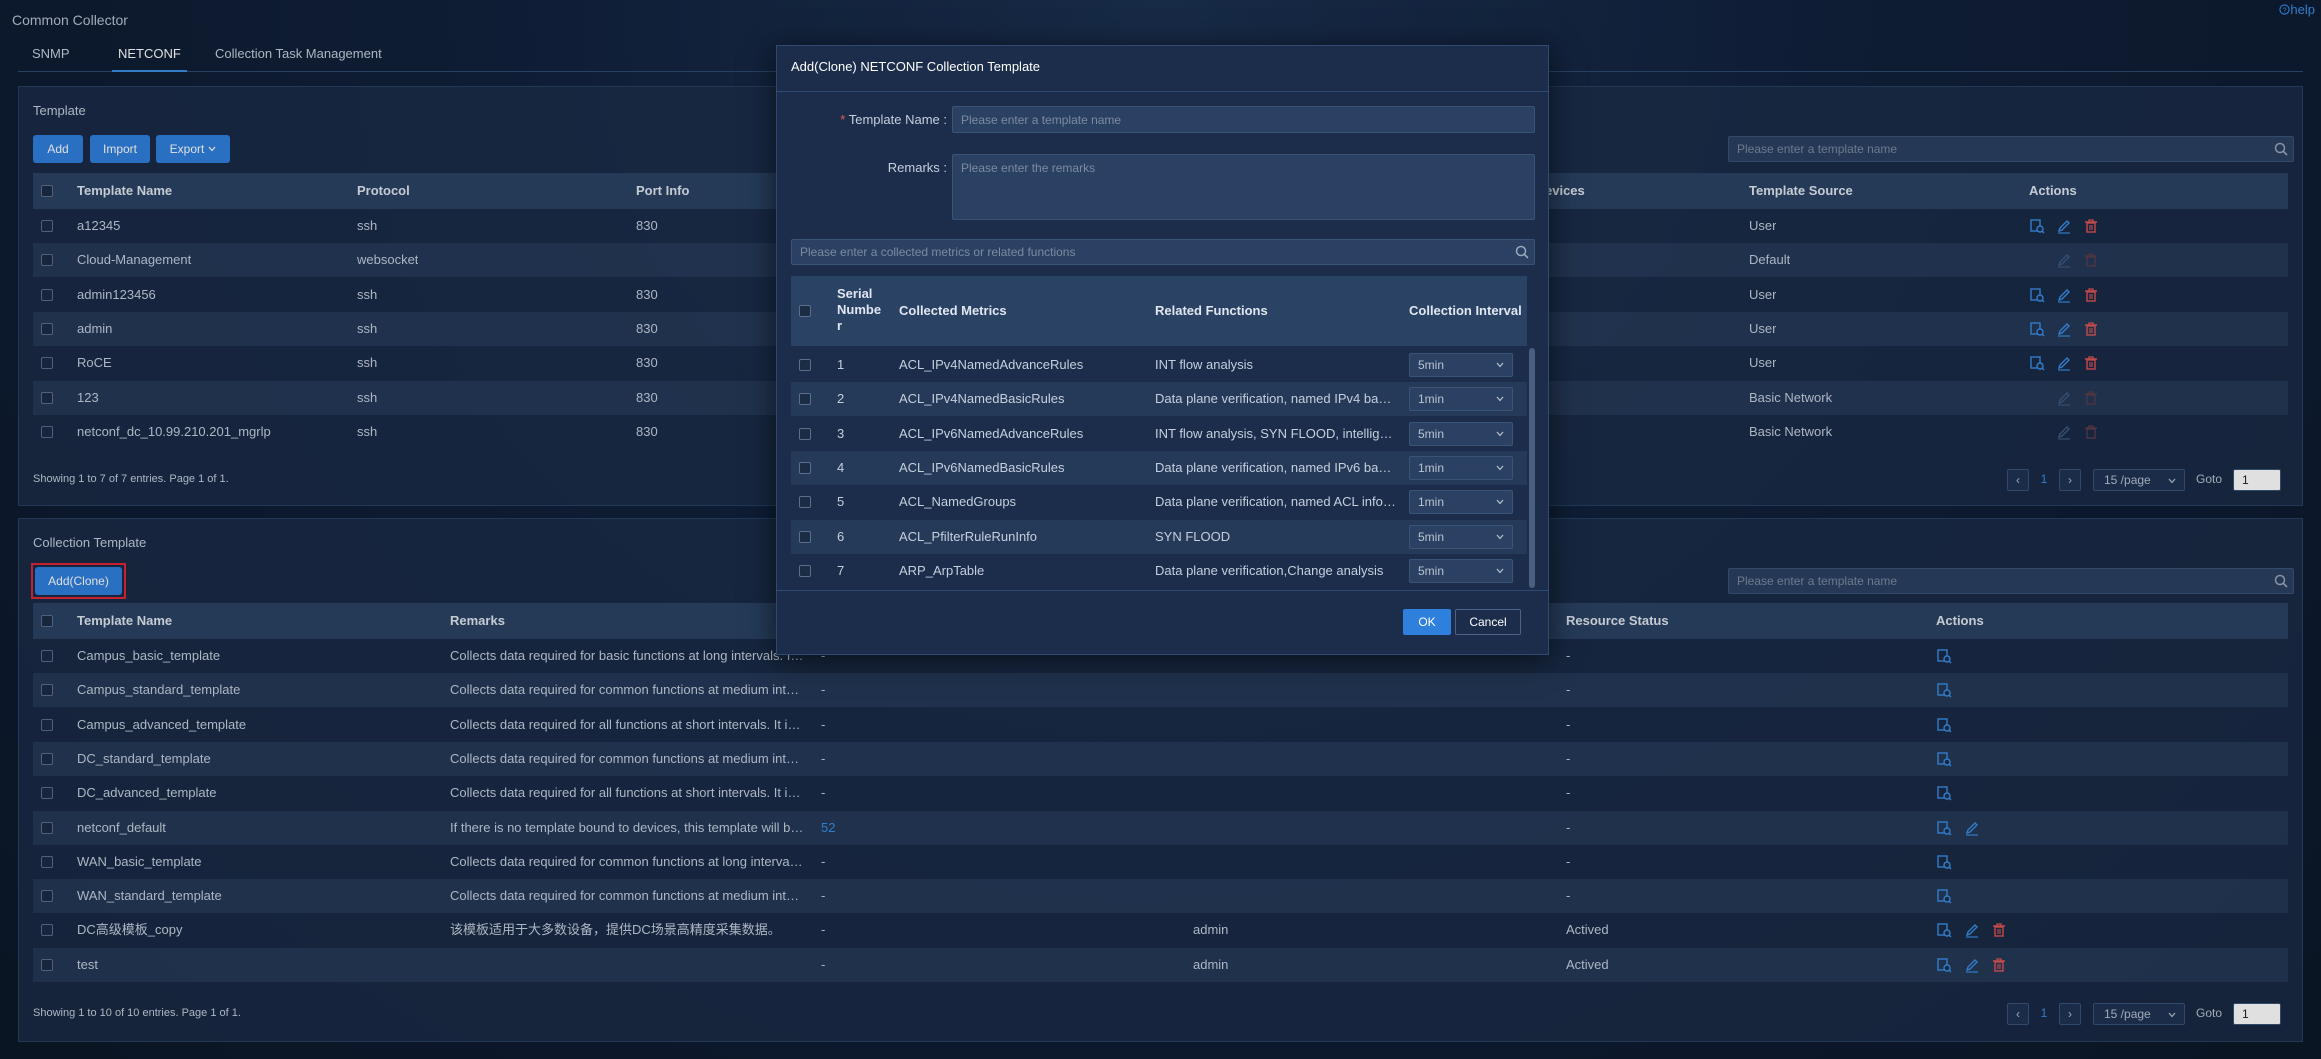  I want to click on ok-button: OK, so click(1427, 622).